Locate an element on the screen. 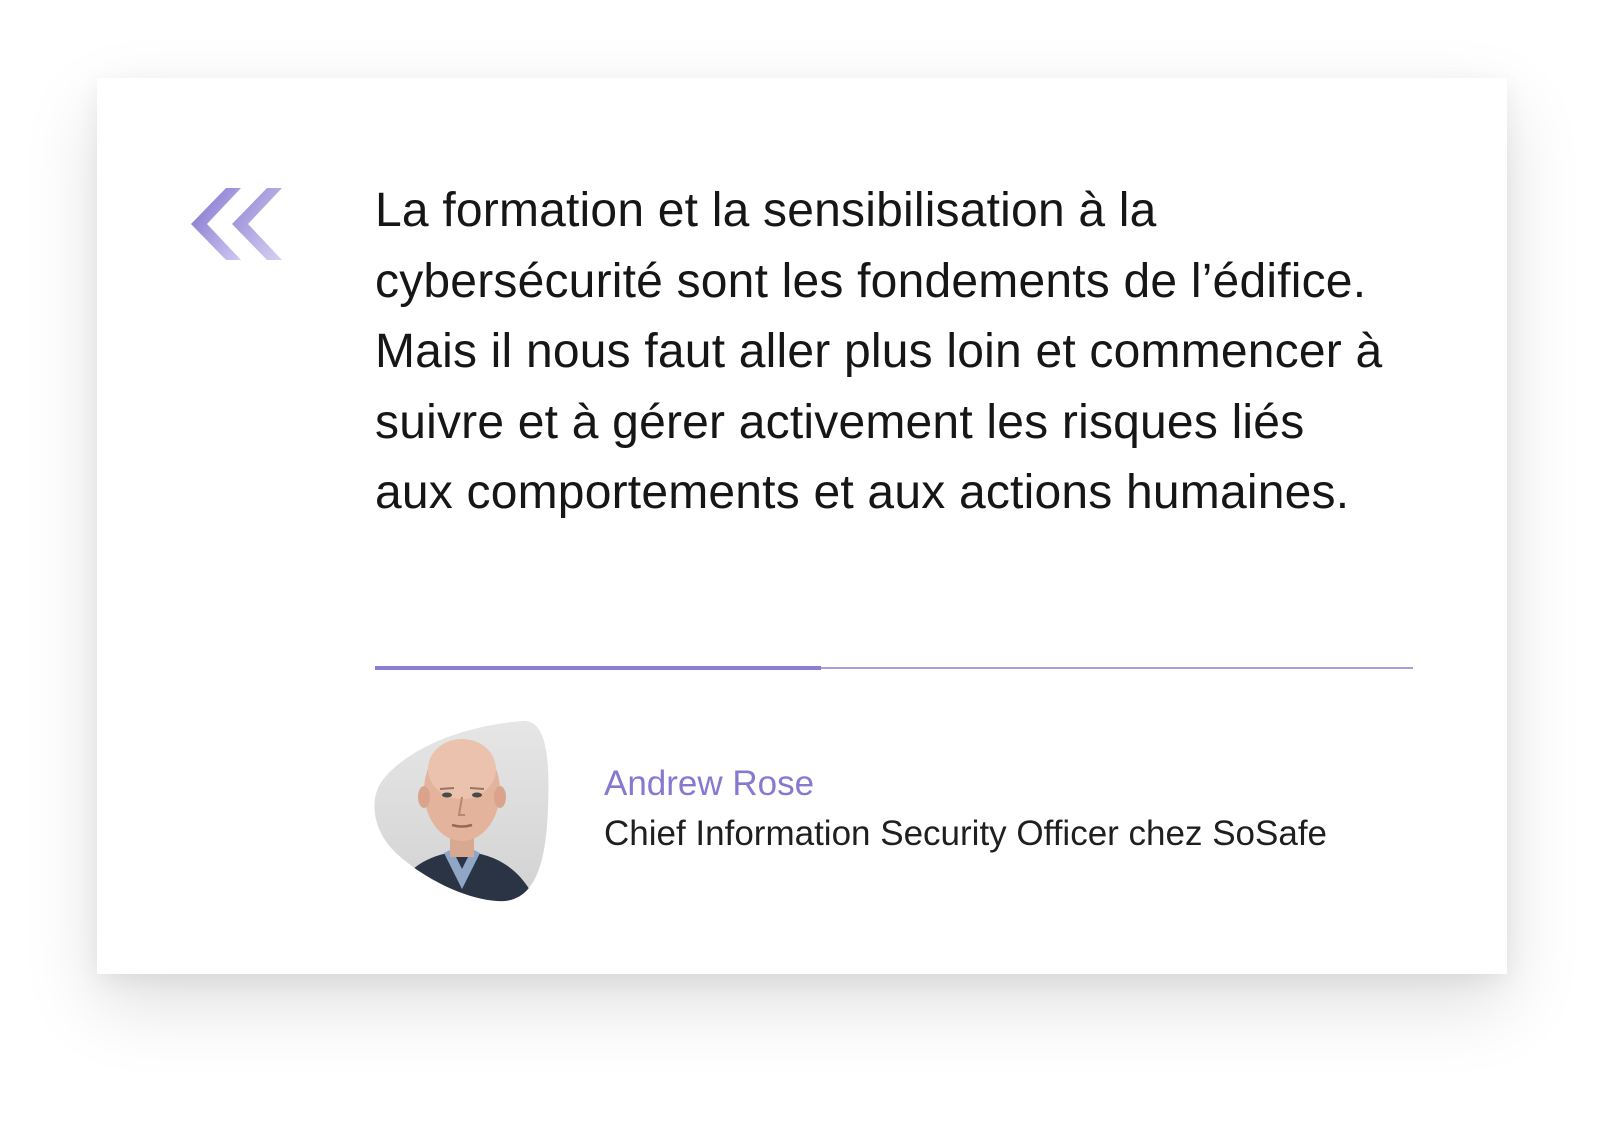 Image resolution: width=1600 pixels, height=1138 pixels. divider-progress is located at coordinates (598, 668).